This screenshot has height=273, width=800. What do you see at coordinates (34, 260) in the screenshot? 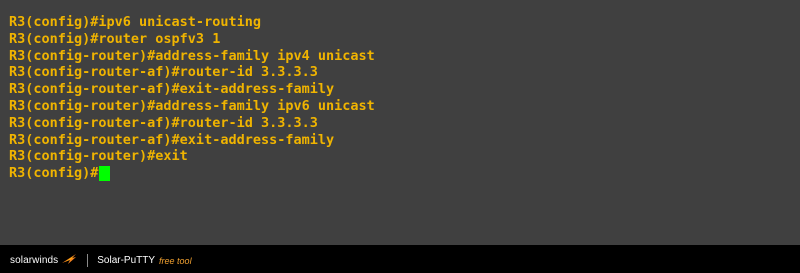
I see `brand-name: solarwinds` at bounding box center [34, 260].